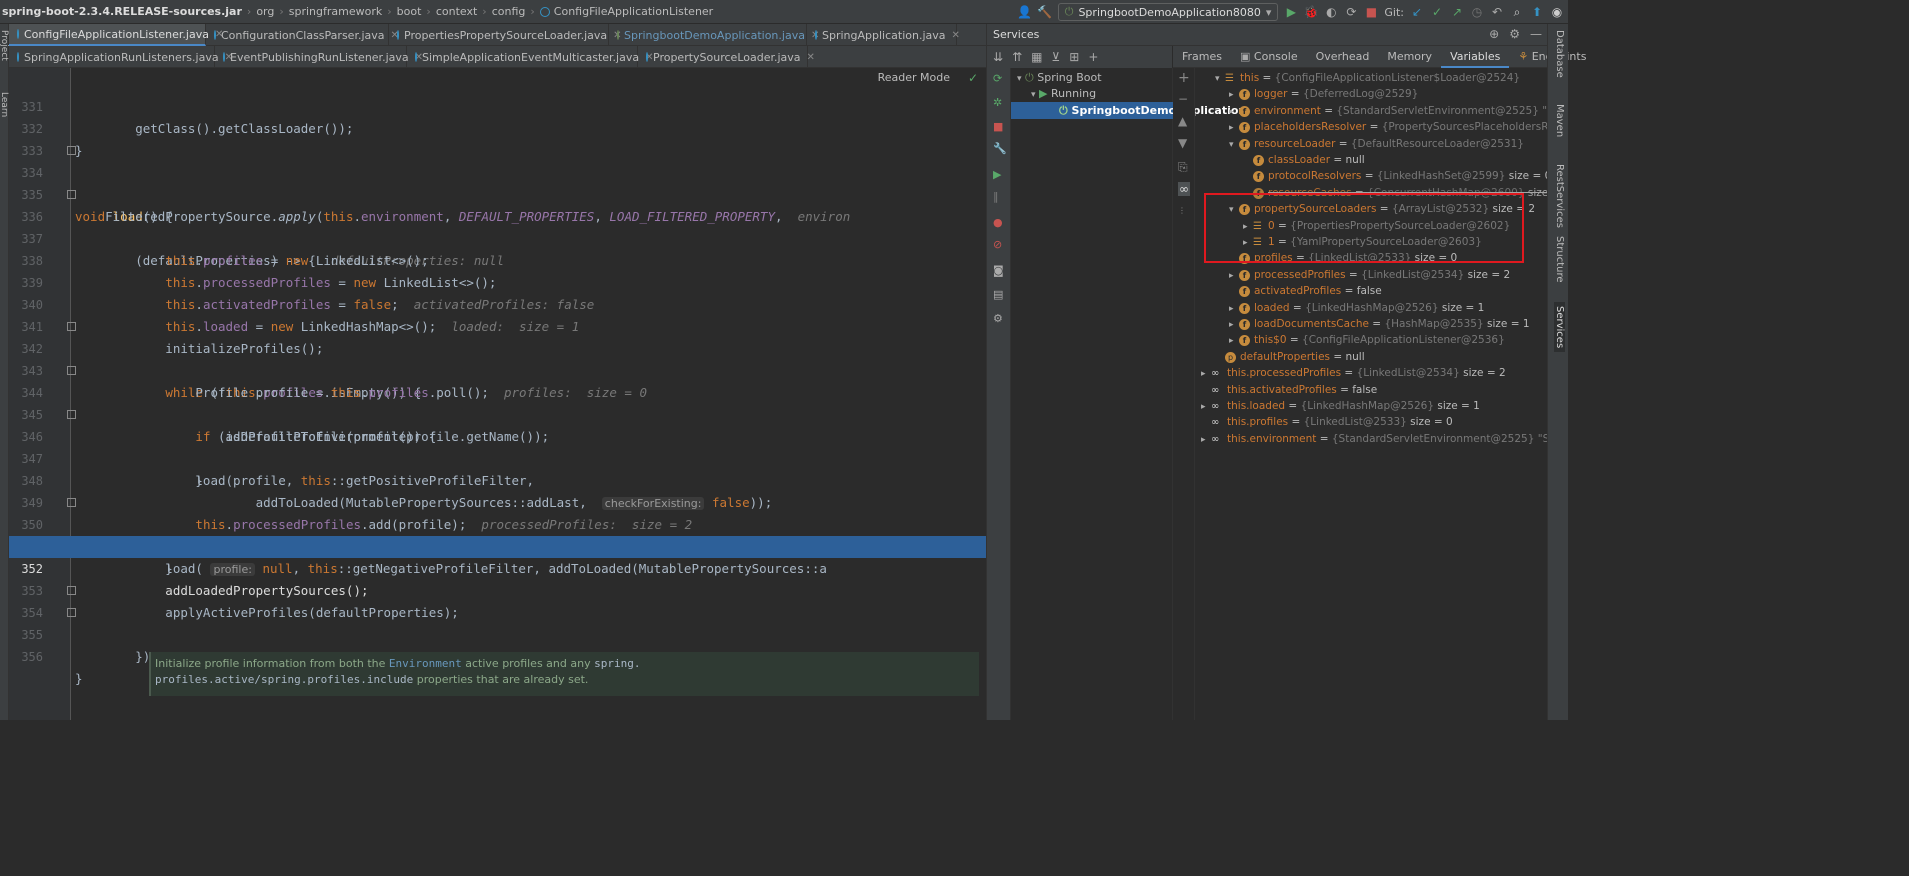 Image resolution: width=1909 pixels, height=876 pixels. I want to click on project-tool-window: Project, so click(4, 45).